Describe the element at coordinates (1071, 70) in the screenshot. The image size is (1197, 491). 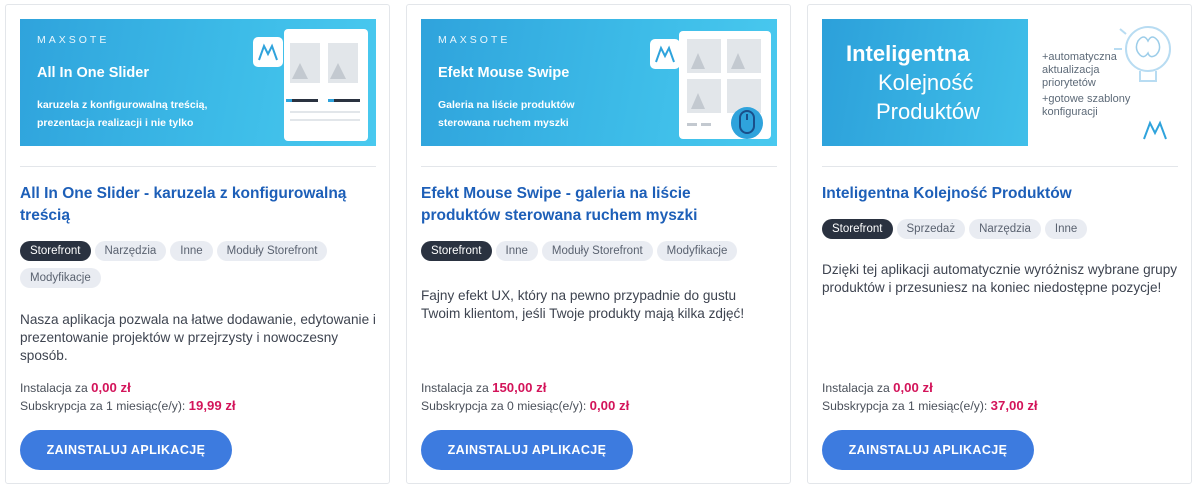
I see `banner-feature-line: aktualizacja` at that location.